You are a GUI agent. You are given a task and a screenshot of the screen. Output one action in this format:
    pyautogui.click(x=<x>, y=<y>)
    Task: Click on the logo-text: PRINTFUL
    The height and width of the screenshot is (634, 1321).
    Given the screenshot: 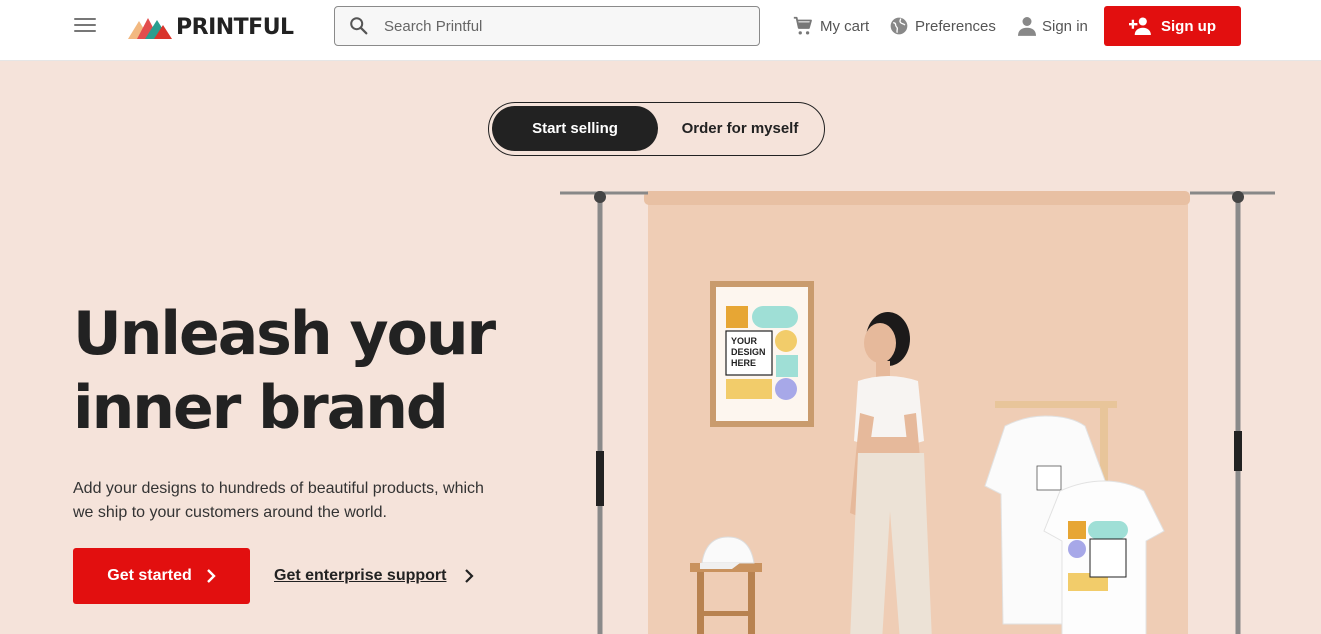 What is the action you would take?
    pyautogui.click(x=235, y=27)
    